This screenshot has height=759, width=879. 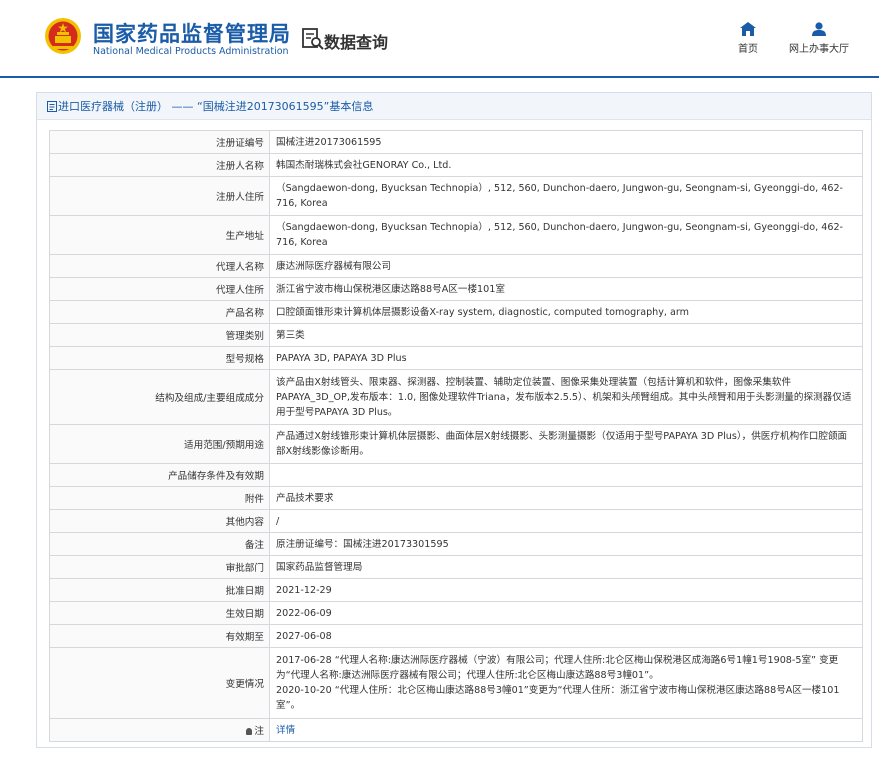 I want to click on row-label: 适用范围/预期用途, so click(x=159, y=444).